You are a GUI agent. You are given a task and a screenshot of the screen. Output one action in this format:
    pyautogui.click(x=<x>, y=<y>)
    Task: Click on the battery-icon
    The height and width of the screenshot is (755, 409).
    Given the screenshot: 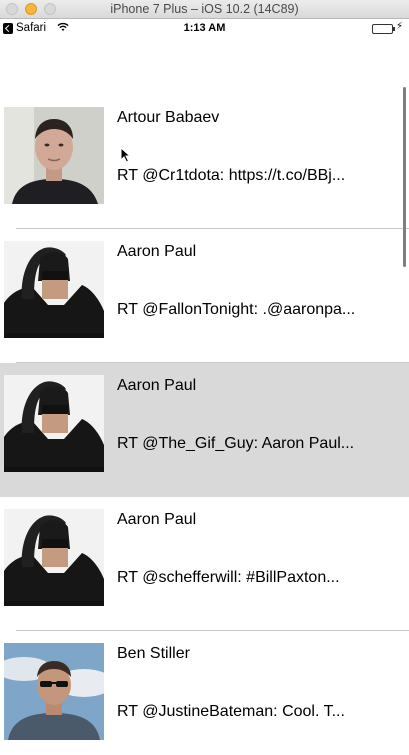 What is the action you would take?
    pyautogui.click(x=383, y=29)
    